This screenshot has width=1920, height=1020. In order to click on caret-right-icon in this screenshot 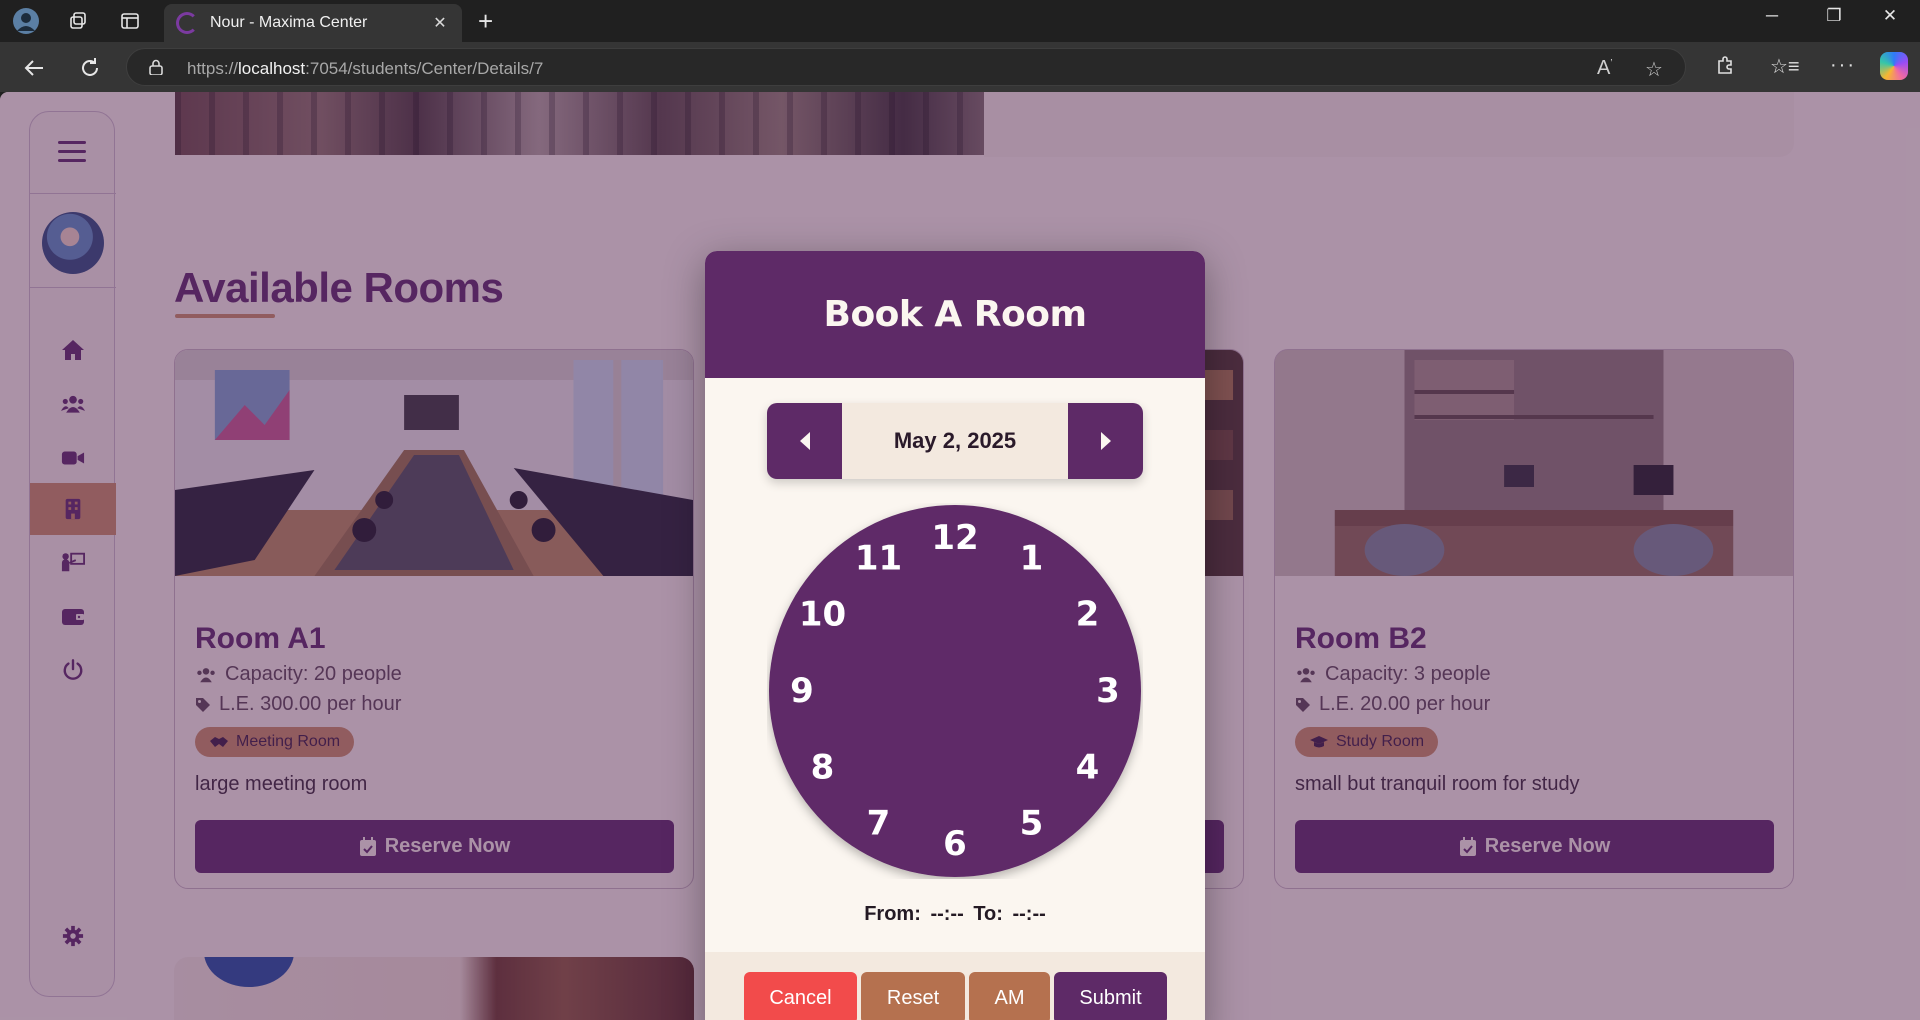, I will do `click(1105, 441)`.